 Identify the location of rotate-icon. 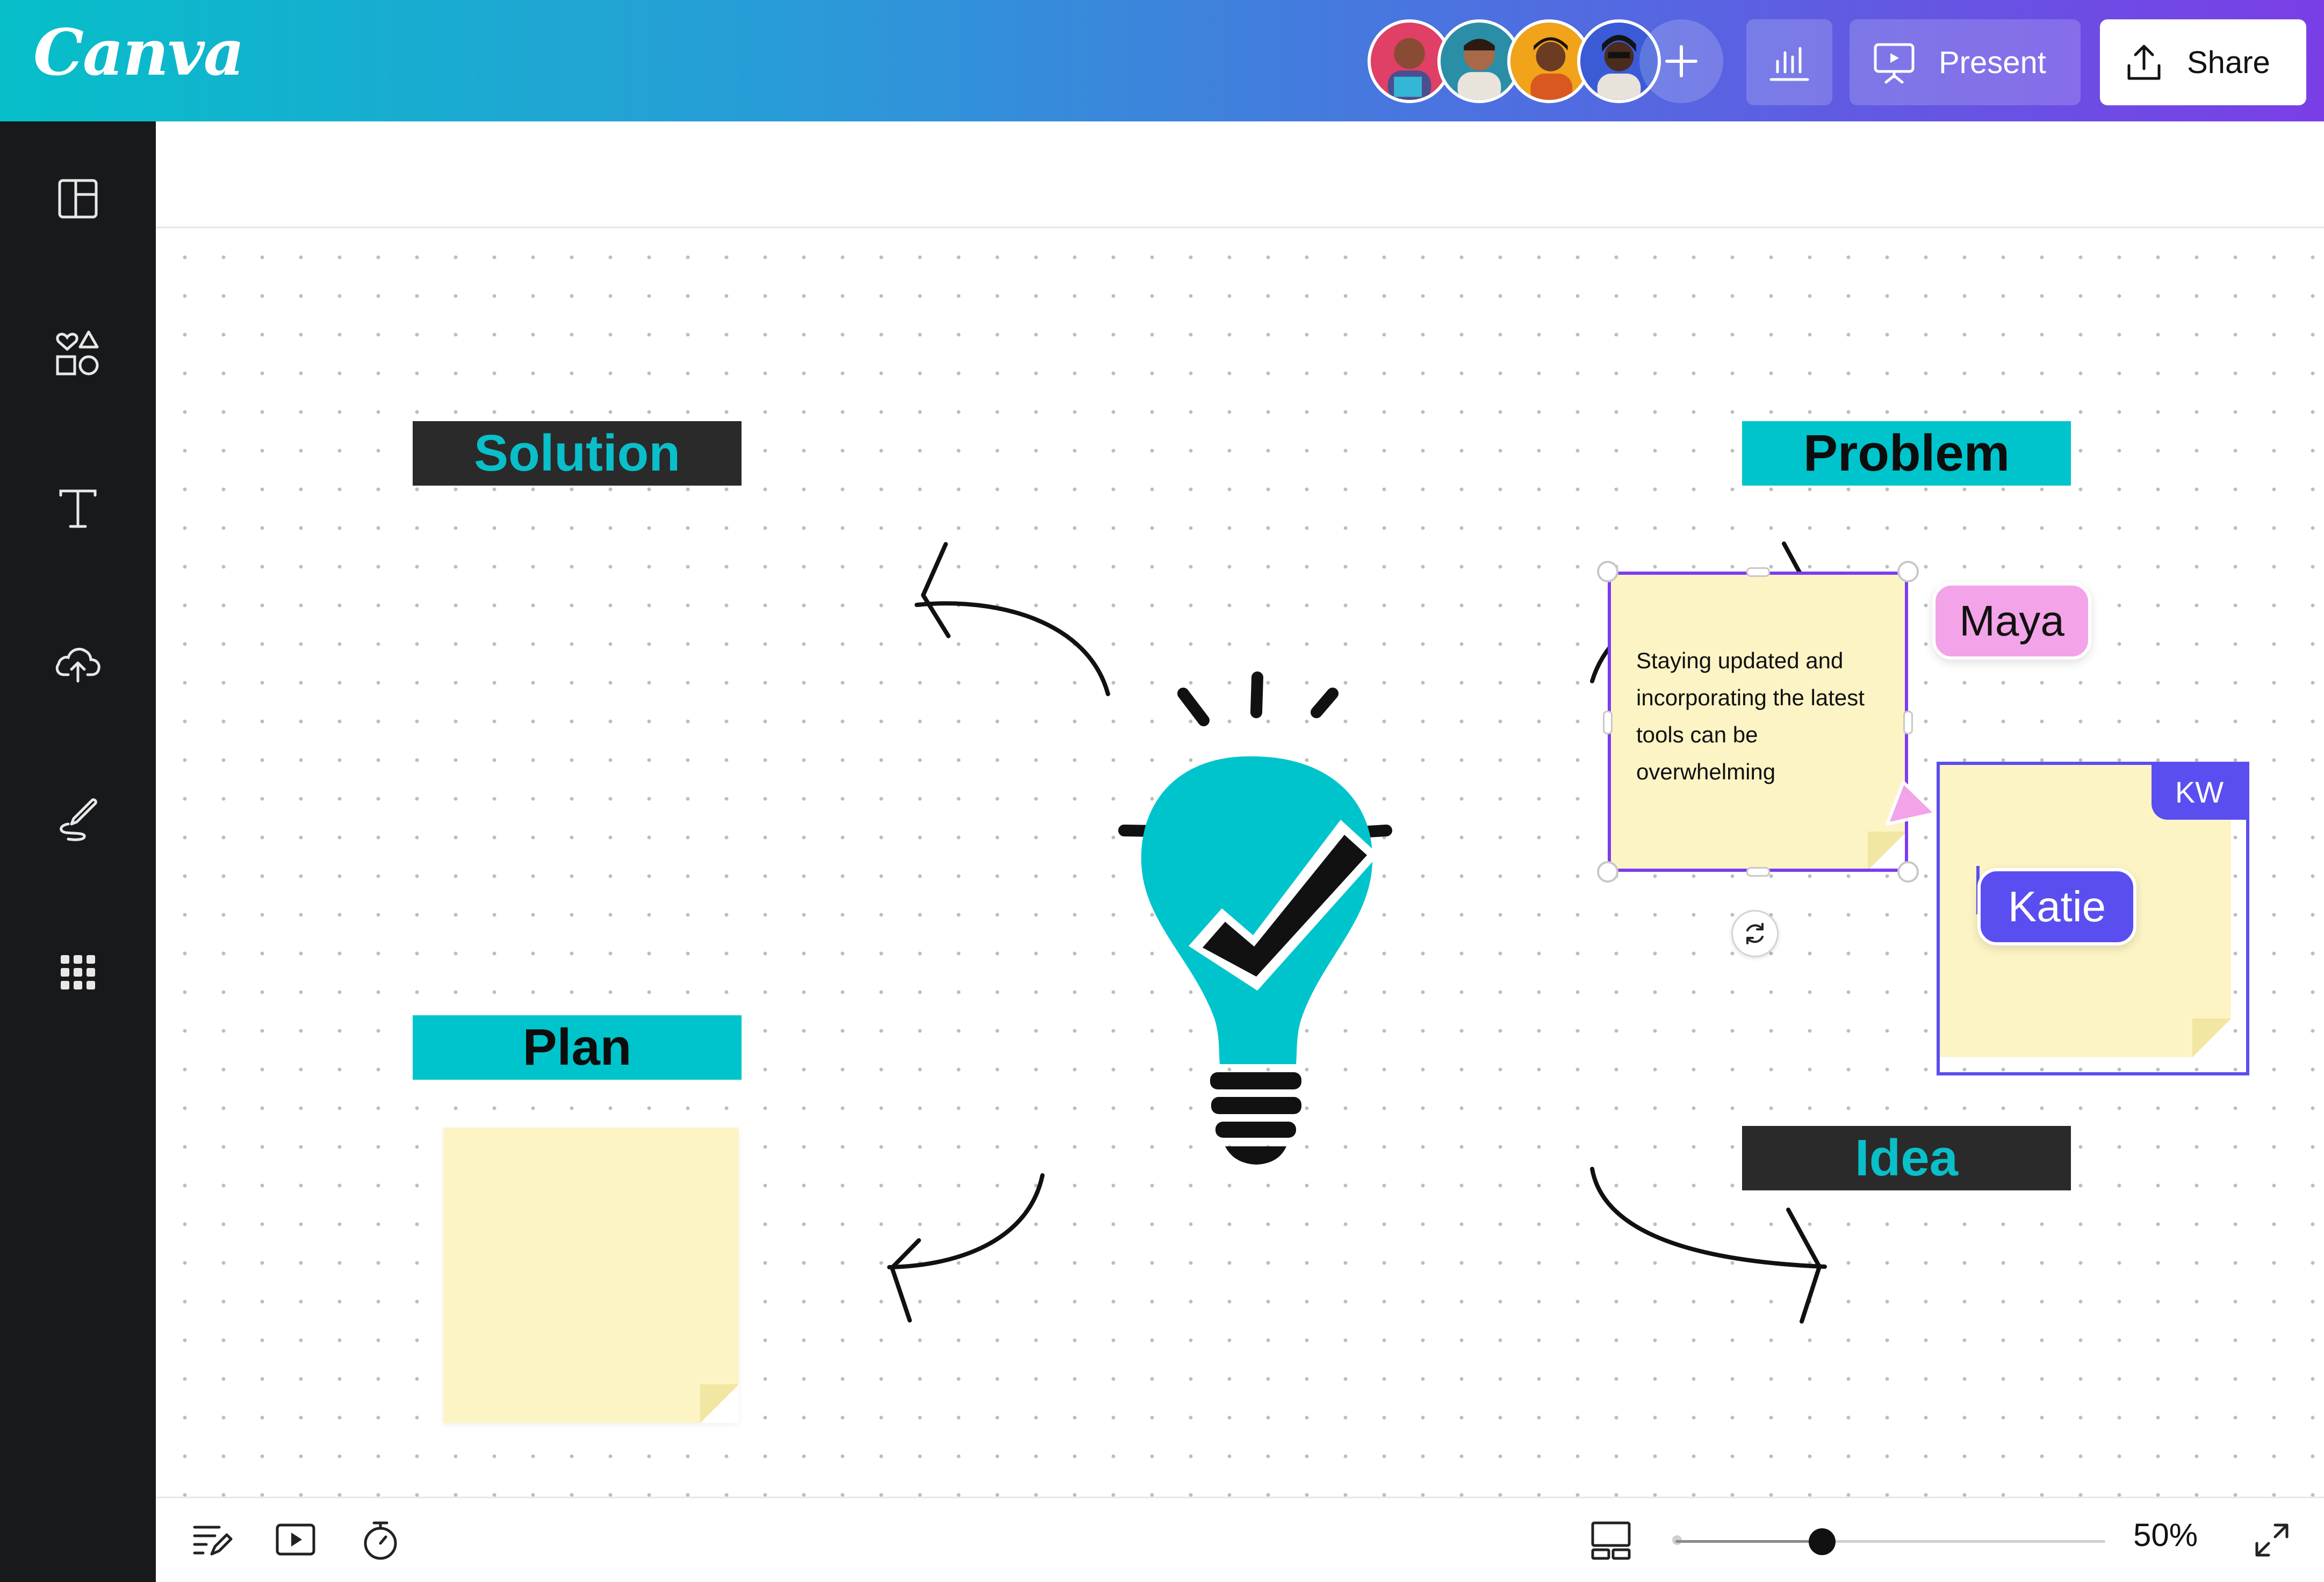
(1755, 934).